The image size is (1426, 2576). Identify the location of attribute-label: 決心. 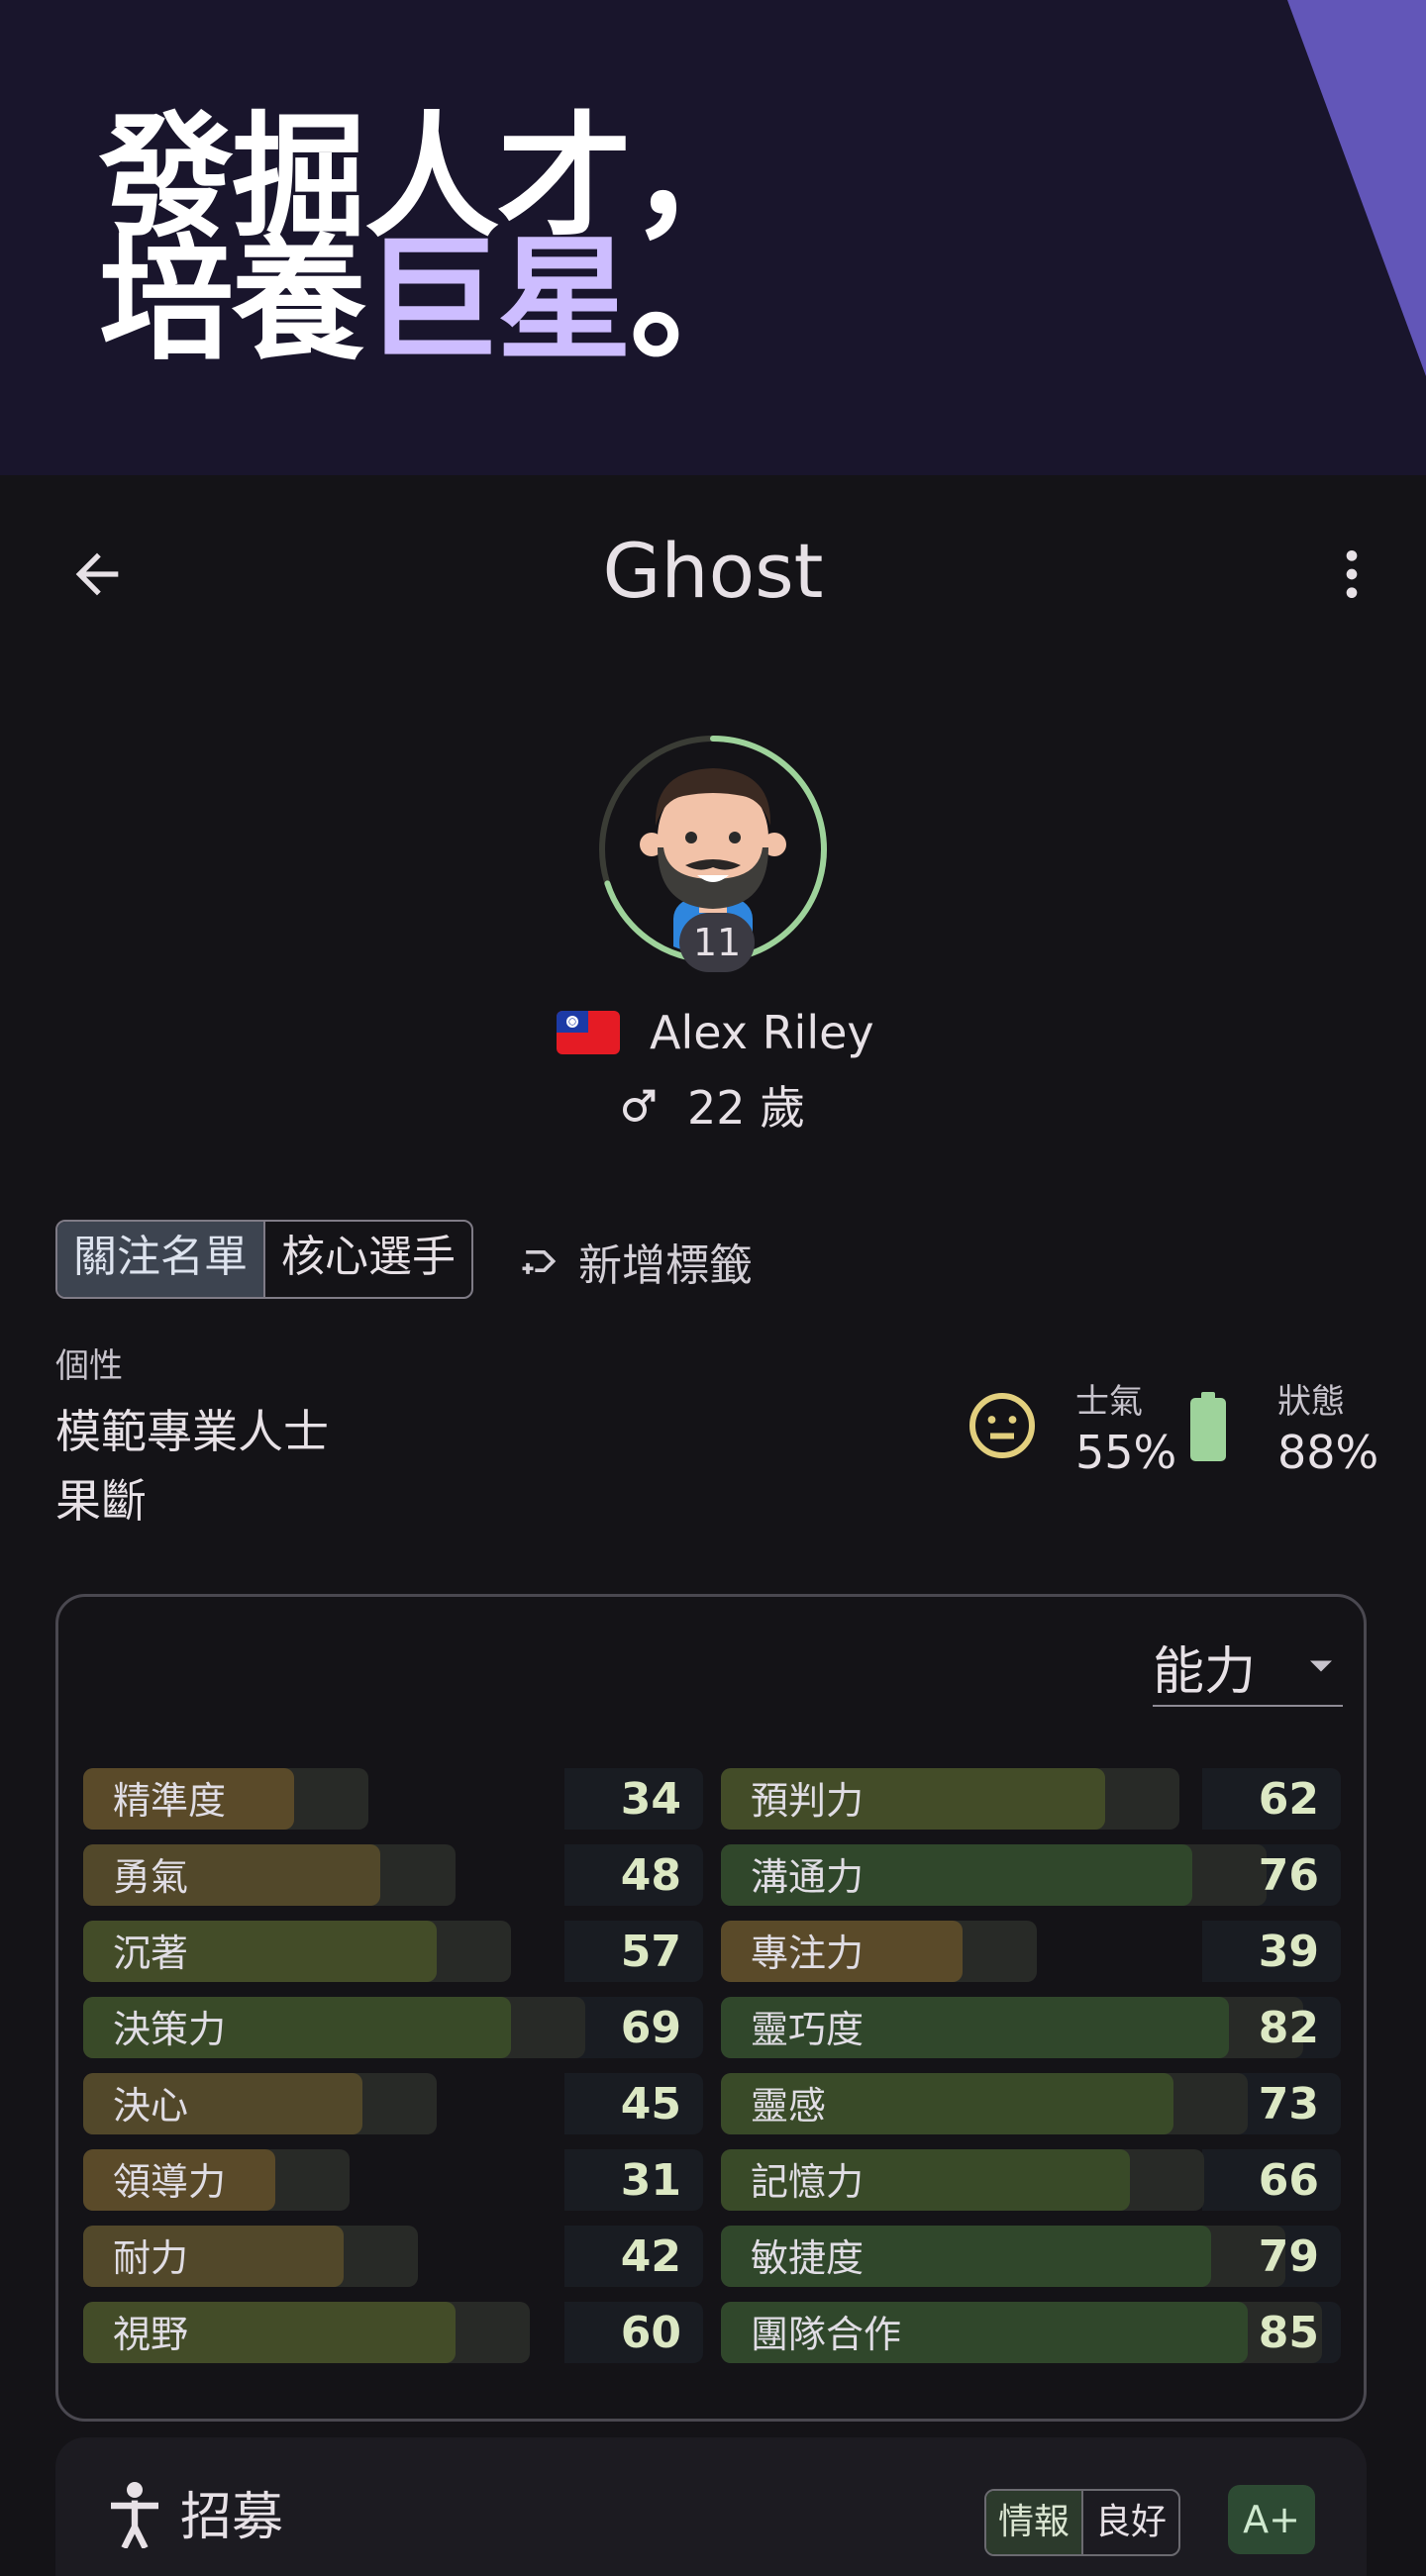
(151, 2106).